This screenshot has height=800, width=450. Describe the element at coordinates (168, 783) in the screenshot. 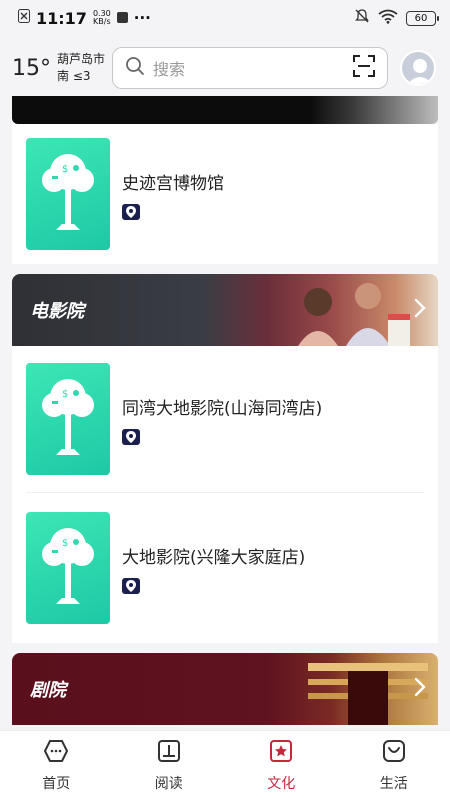

I see `nav-label: 阅读` at that location.